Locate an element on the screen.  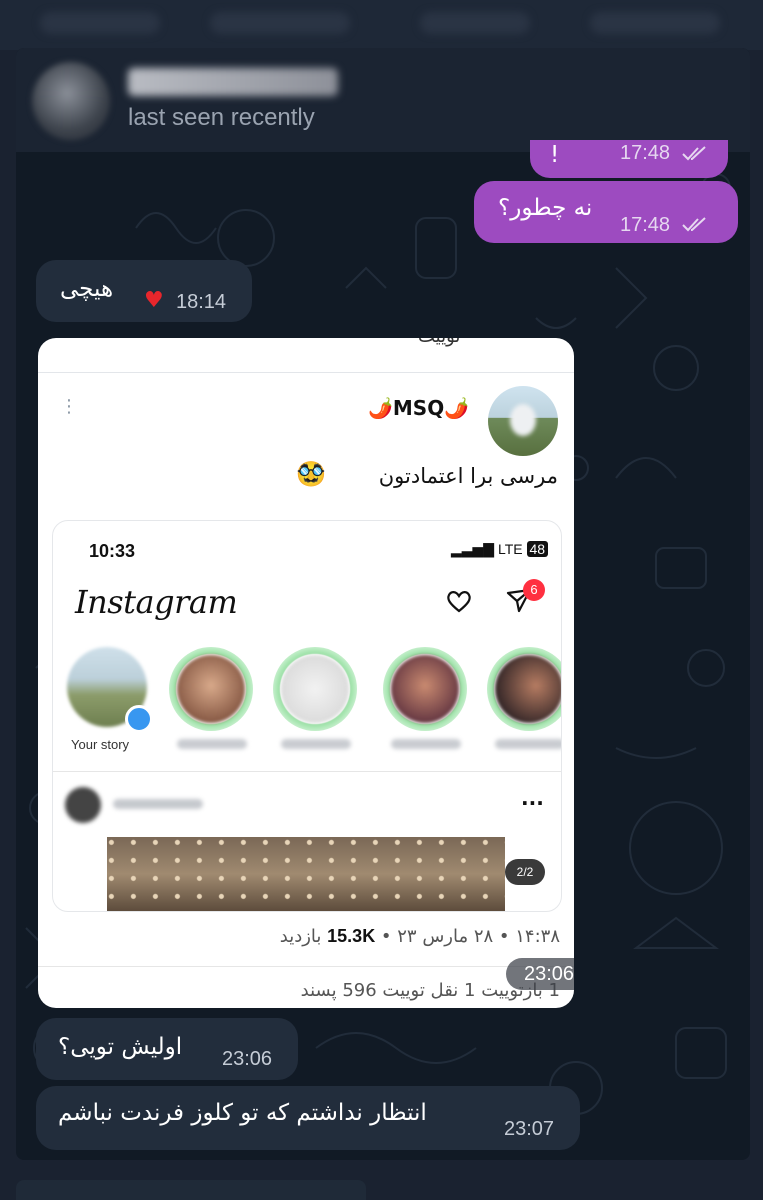
battery-icon: 48 is located at coordinates (537, 549).